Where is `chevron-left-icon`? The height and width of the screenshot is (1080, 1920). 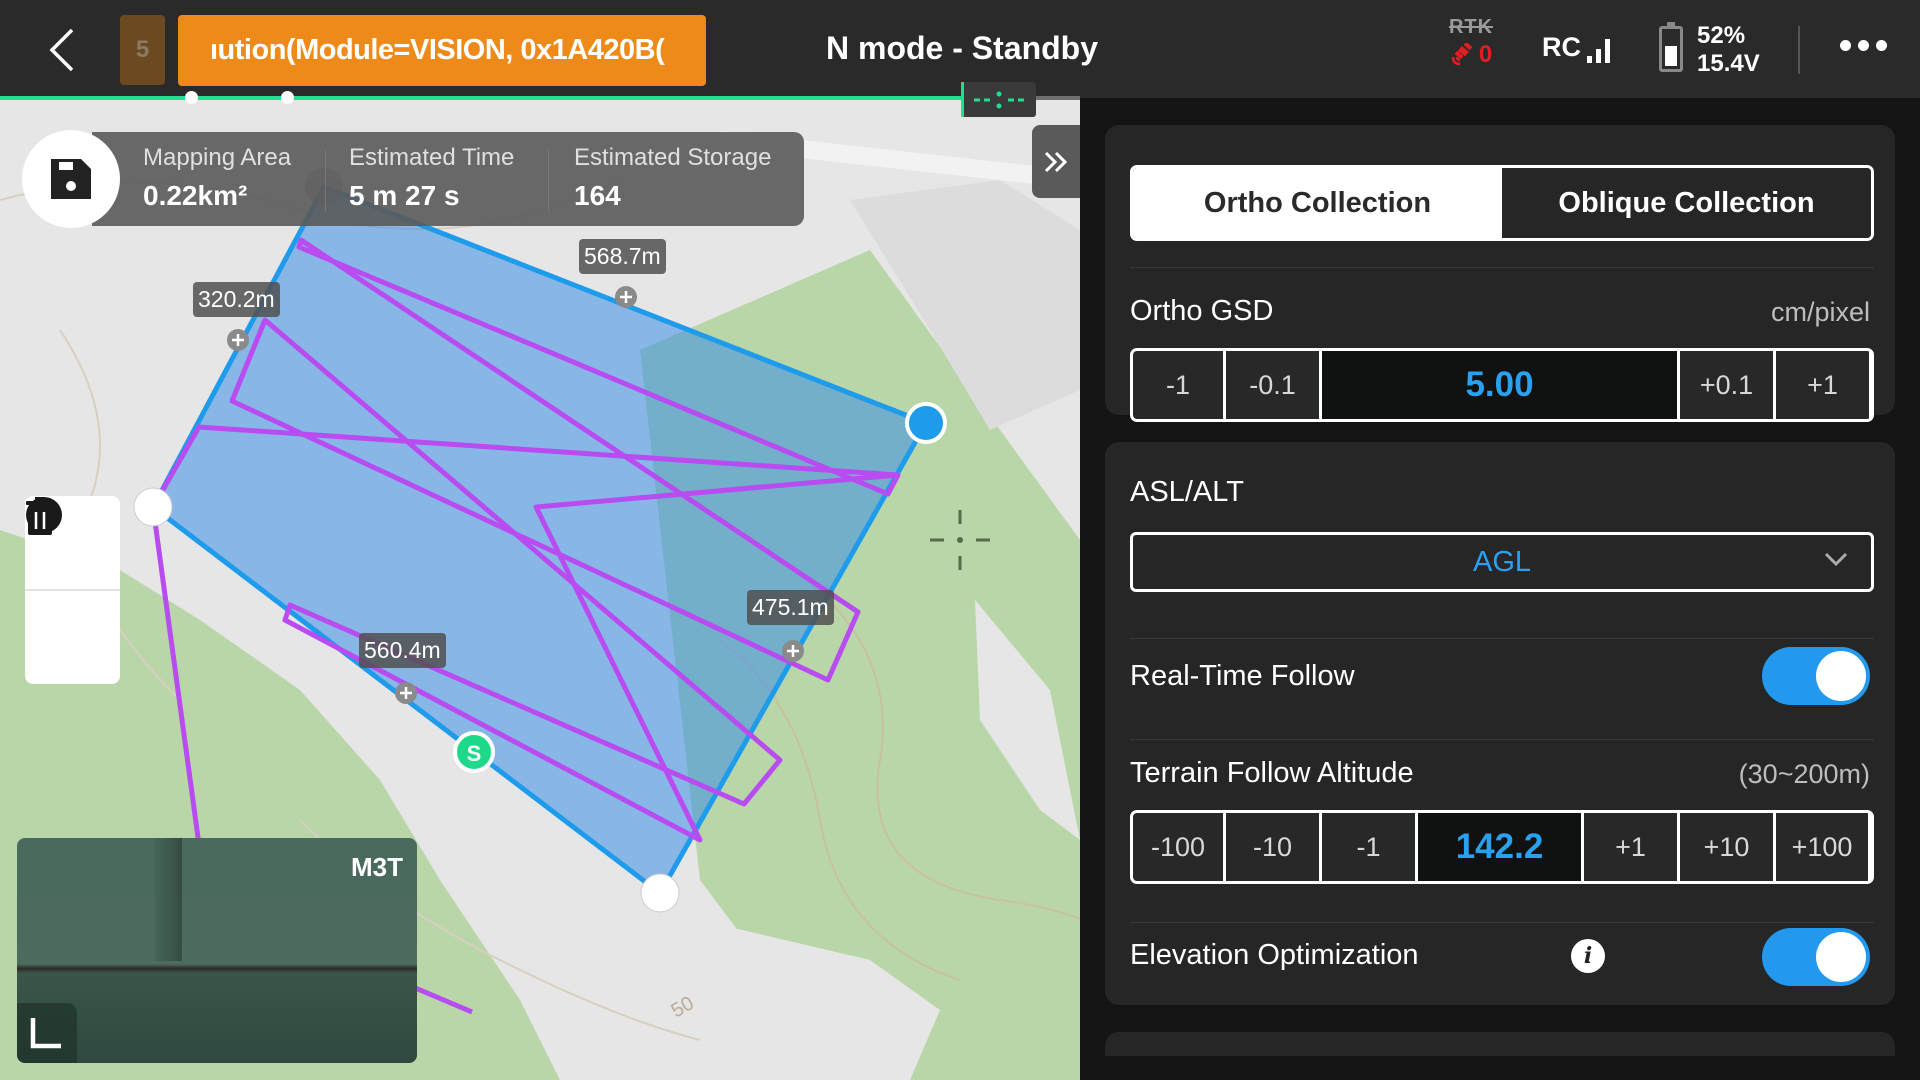 chevron-left-icon is located at coordinates (61, 50).